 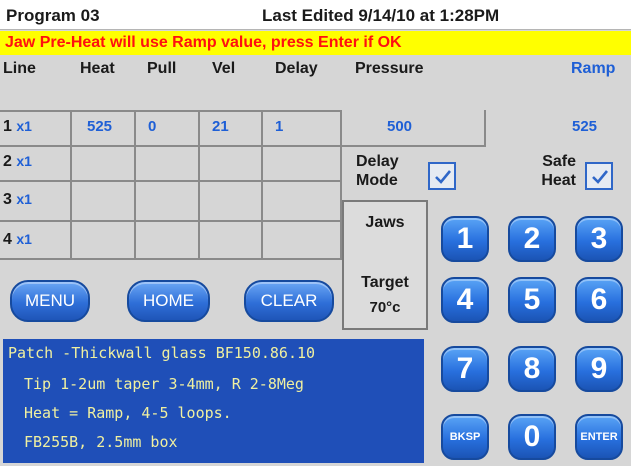 What do you see at coordinates (532, 437) in the screenshot?
I see `key-0: 0` at bounding box center [532, 437].